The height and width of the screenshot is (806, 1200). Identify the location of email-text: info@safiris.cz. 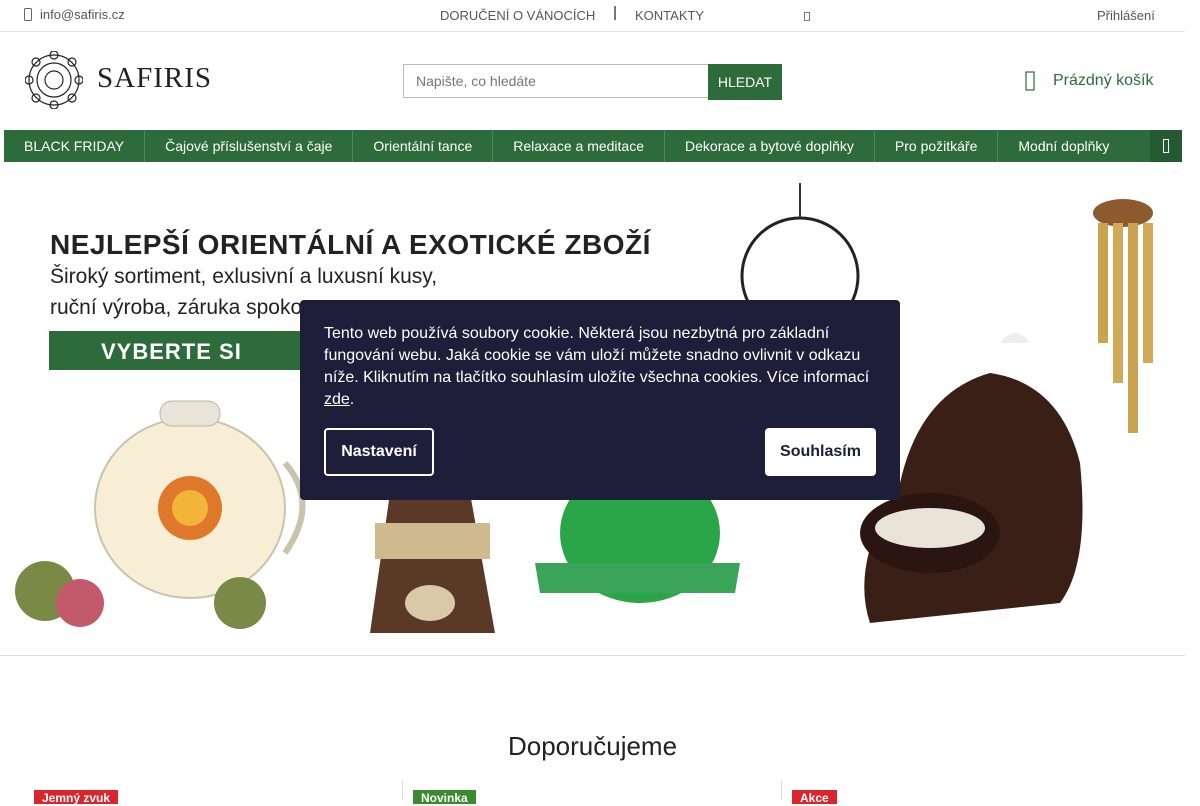
(82, 14).